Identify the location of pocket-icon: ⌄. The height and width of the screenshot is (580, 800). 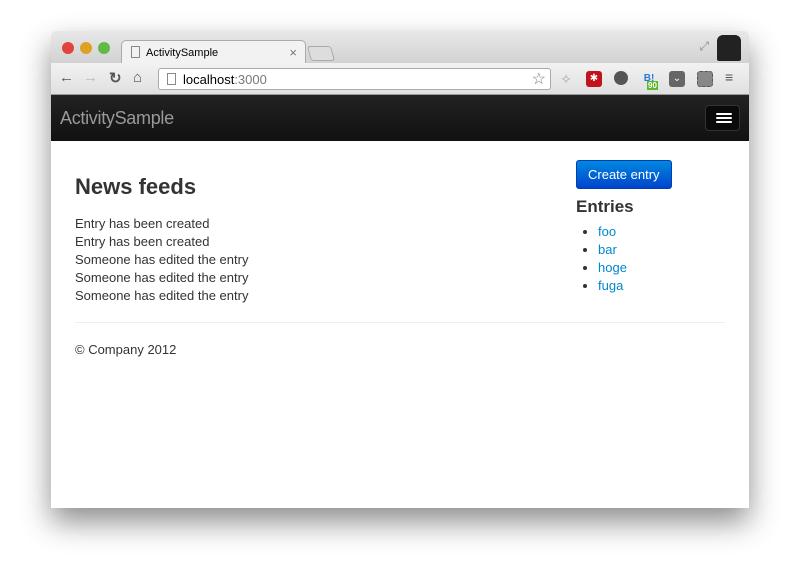
(677, 79).